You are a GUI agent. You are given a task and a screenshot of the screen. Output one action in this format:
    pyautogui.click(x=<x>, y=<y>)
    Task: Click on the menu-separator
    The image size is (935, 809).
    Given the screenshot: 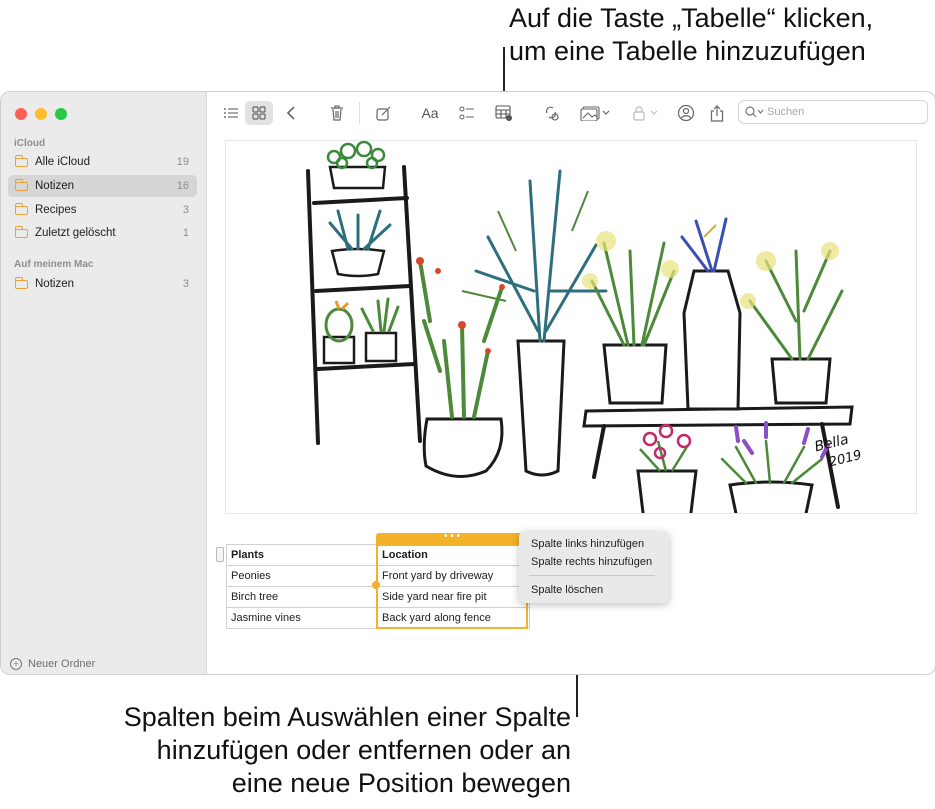 What is the action you would take?
    pyautogui.click(x=592, y=575)
    